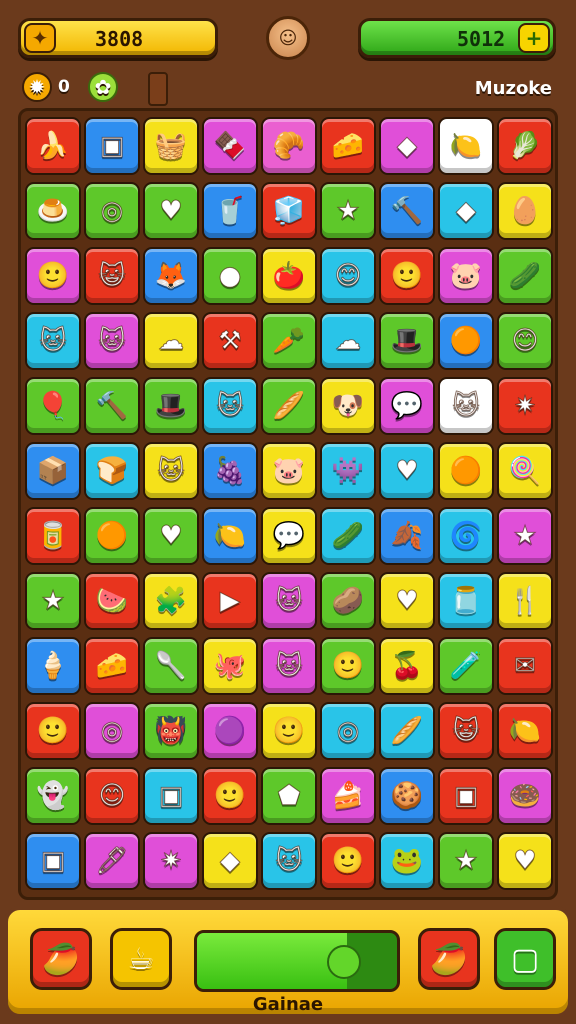 The height and width of the screenshot is (1024, 576). What do you see at coordinates (289, 341) in the screenshot?
I see `board-tile: 🥕` at bounding box center [289, 341].